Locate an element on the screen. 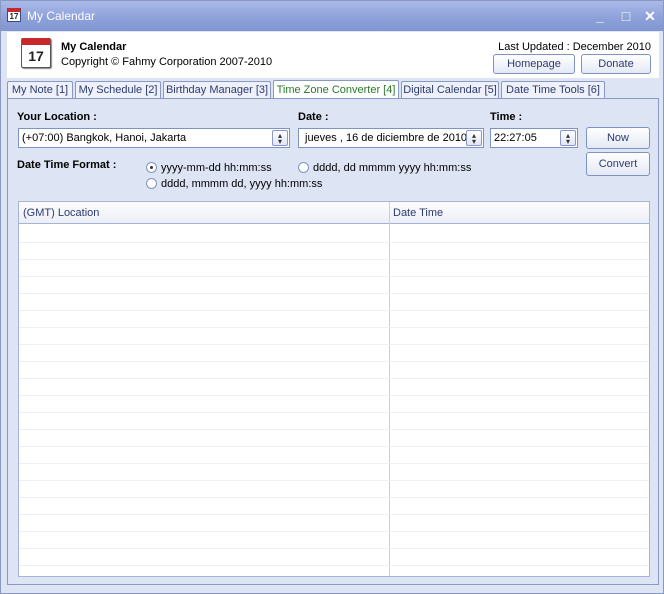 The width and height of the screenshot is (664, 594). location-select: (+07:00) Bangkok, Hanoi, Jakarta ▴ ▾ is located at coordinates (154, 138).